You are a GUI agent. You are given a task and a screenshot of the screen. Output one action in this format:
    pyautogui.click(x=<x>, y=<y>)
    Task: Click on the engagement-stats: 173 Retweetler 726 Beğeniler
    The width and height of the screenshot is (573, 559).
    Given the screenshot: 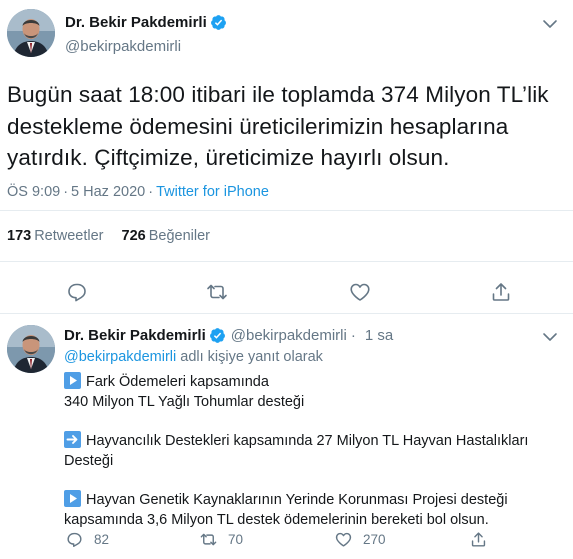 What is the action you would take?
    pyautogui.click(x=286, y=236)
    